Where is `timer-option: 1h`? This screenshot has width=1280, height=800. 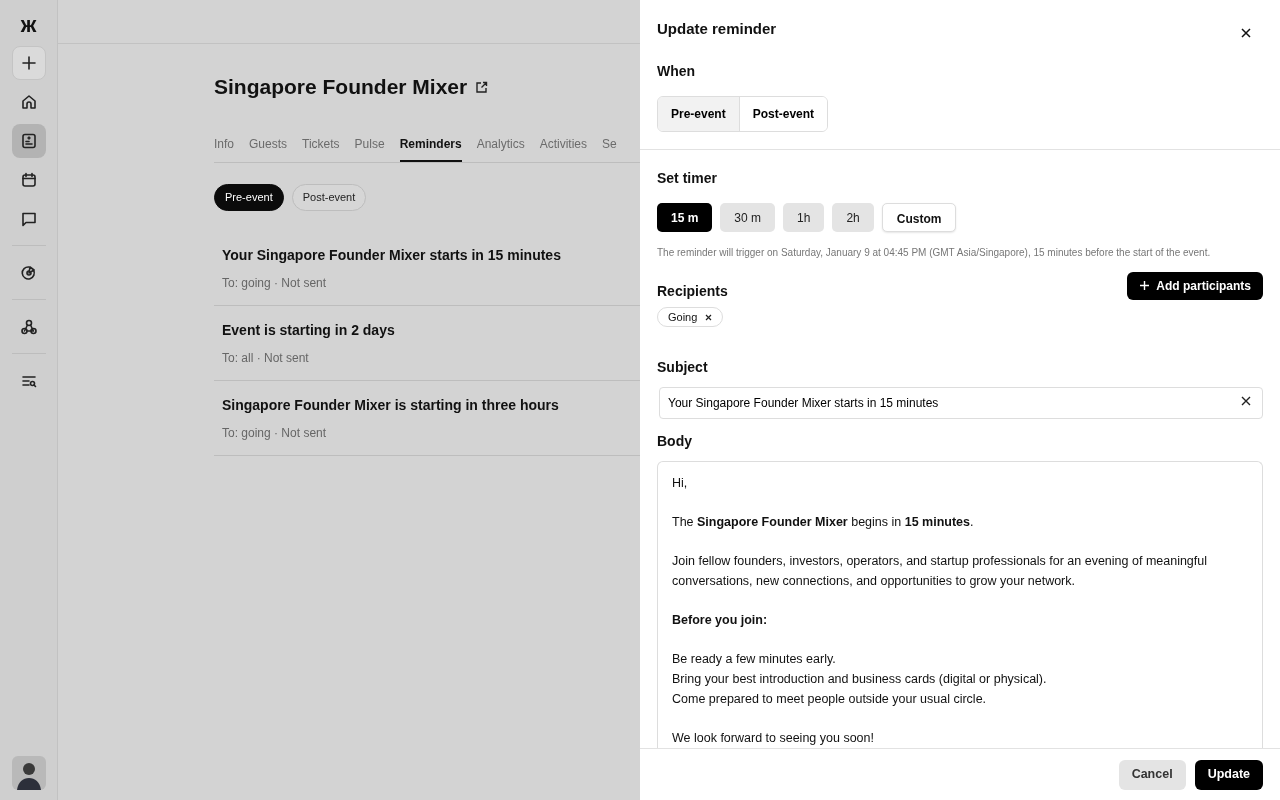 timer-option: 1h is located at coordinates (804, 217).